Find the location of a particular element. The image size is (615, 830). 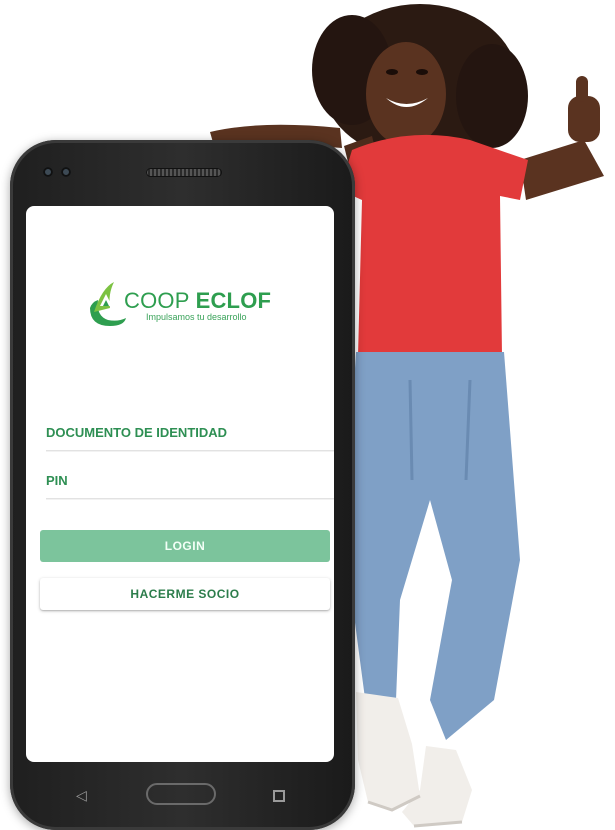

brand-tagline: Impulsamos tu desarrollo is located at coordinates (196, 317).